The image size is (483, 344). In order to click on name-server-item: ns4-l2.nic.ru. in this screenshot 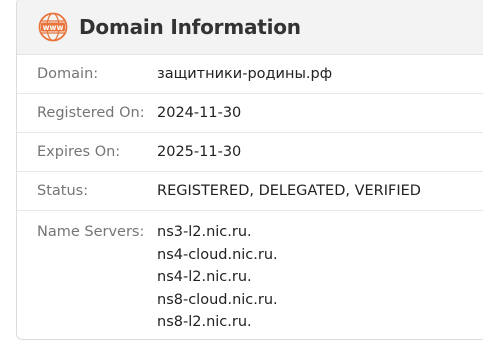, I will do `click(204, 277)`.